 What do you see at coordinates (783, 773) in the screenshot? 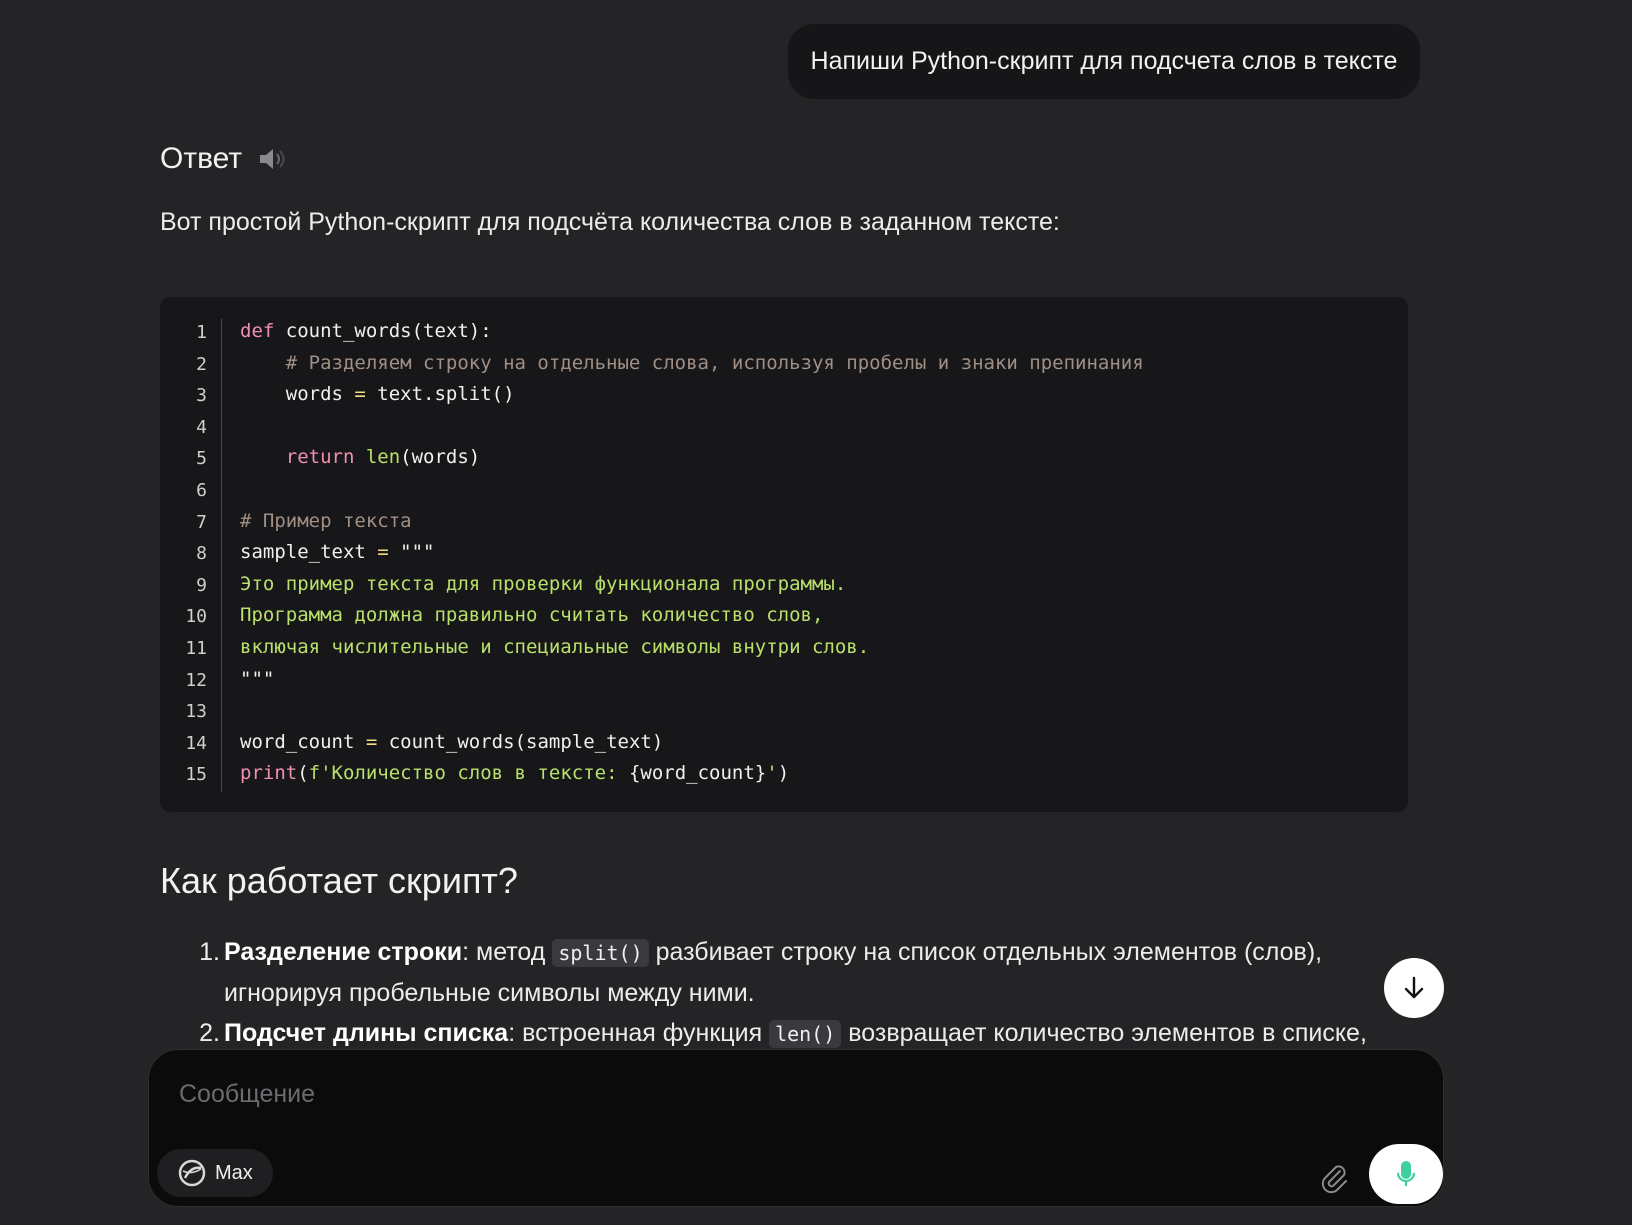
I see `code-text: )` at bounding box center [783, 773].